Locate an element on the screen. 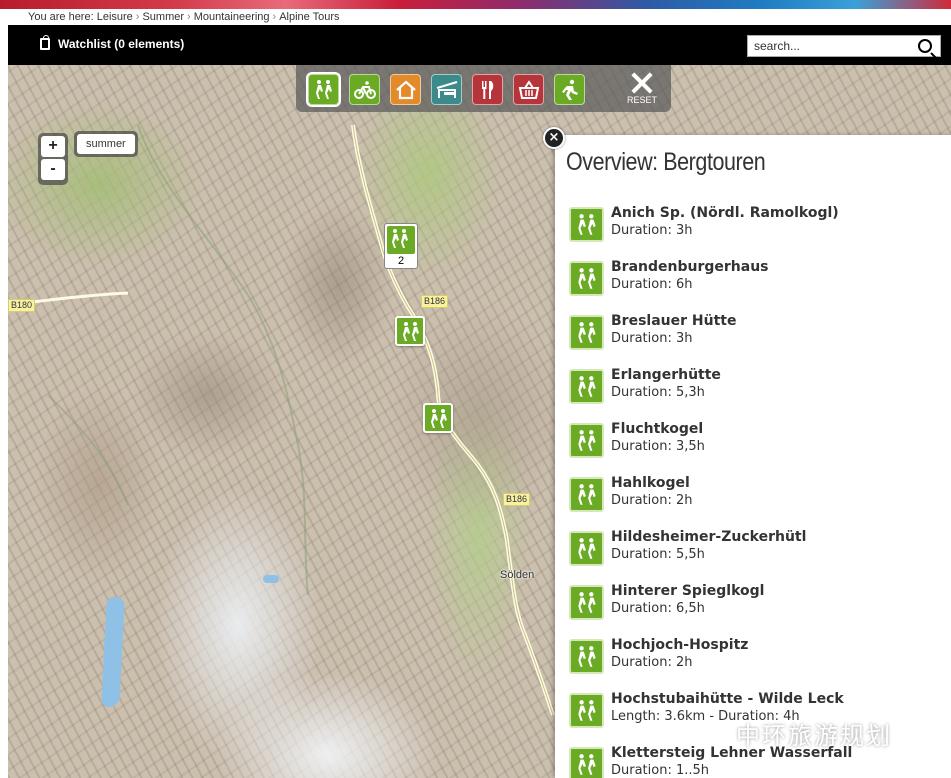 The height and width of the screenshot is (778, 951). tour-duration: Duration: 1..5h is located at coordinates (660, 770).